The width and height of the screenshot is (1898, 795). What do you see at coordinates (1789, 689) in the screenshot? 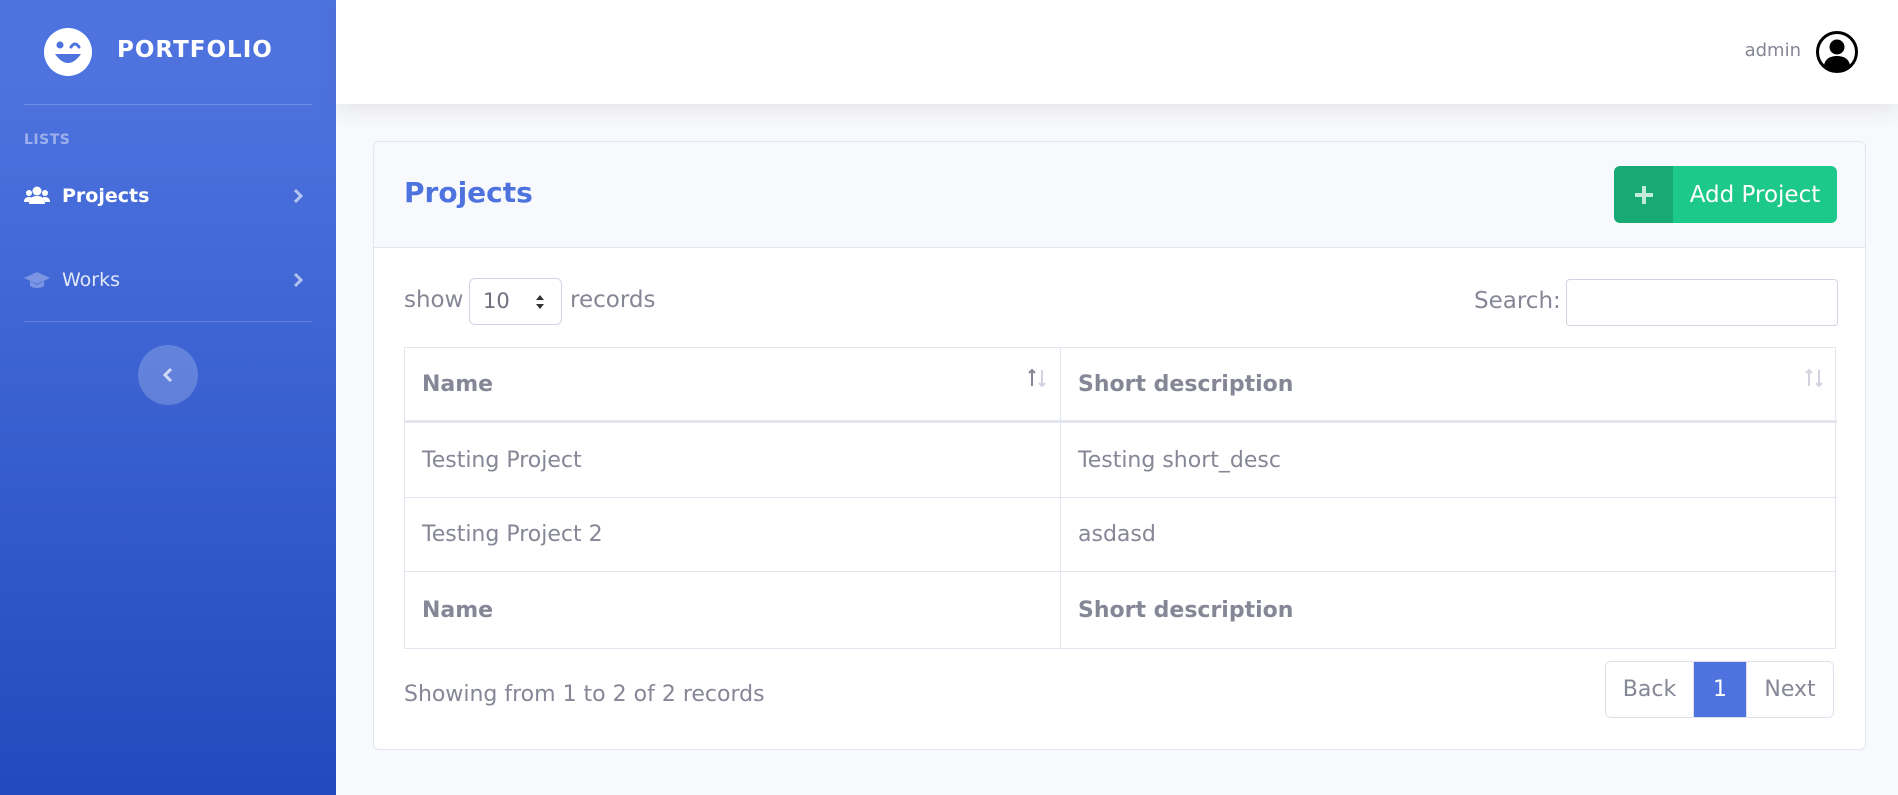
I see `pagination-next-button: Next` at bounding box center [1789, 689].